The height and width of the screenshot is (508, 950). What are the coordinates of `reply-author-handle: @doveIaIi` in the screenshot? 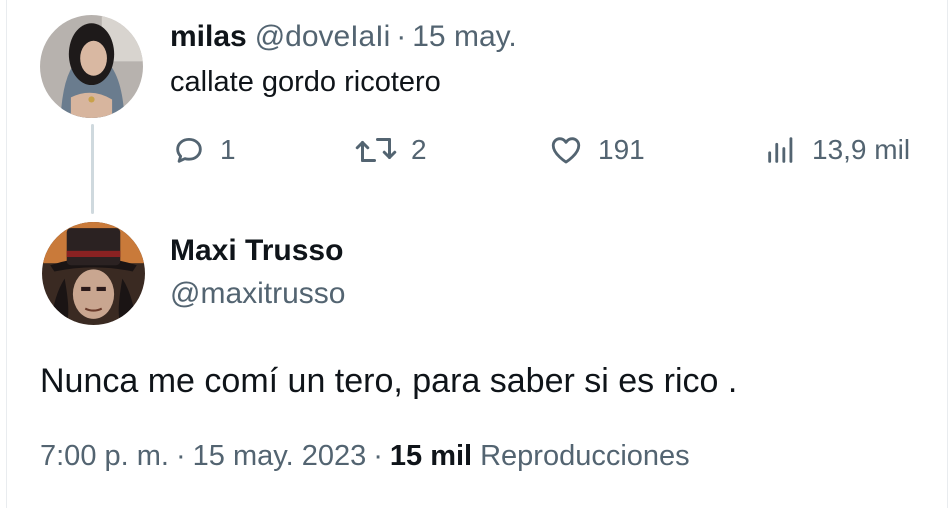 It's located at (323, 37).